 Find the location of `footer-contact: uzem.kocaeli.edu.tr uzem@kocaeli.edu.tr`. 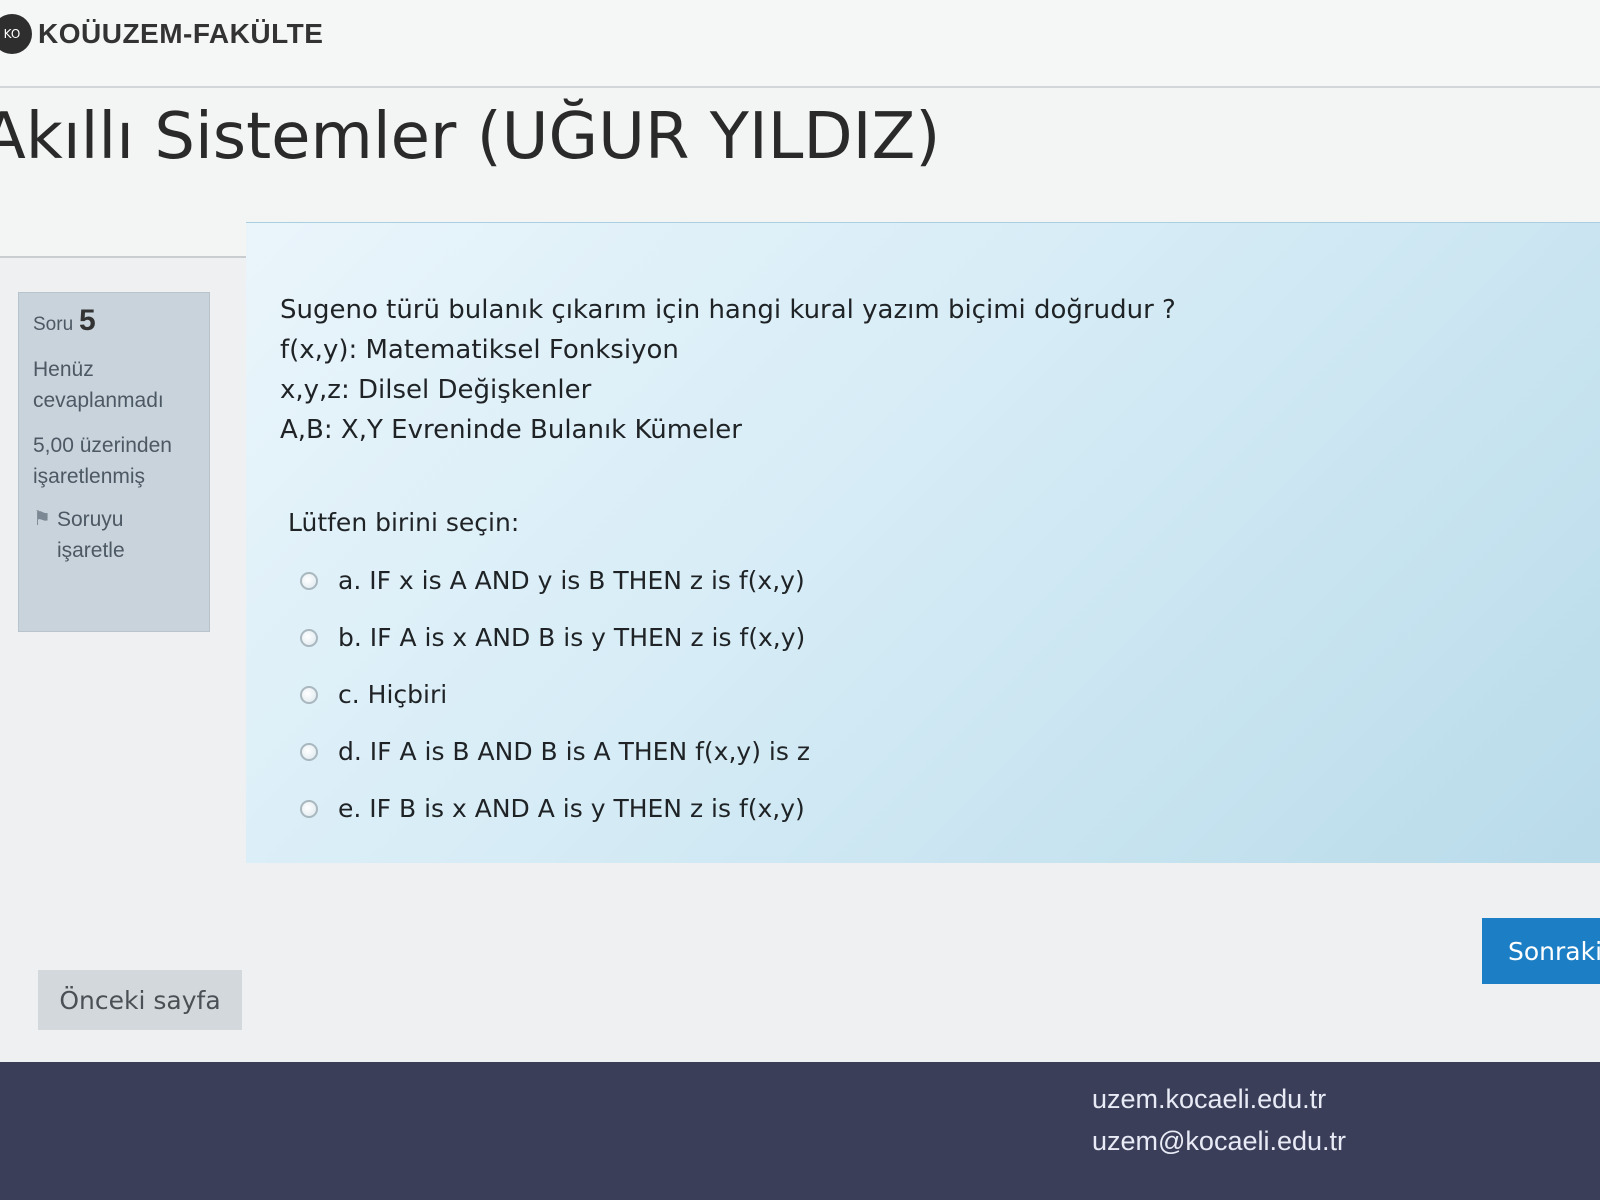

footer-contact: uzem.kocaeli.edu.tr uzem@kocaeli.edu.tr is located at coordinates (1219, 1120).